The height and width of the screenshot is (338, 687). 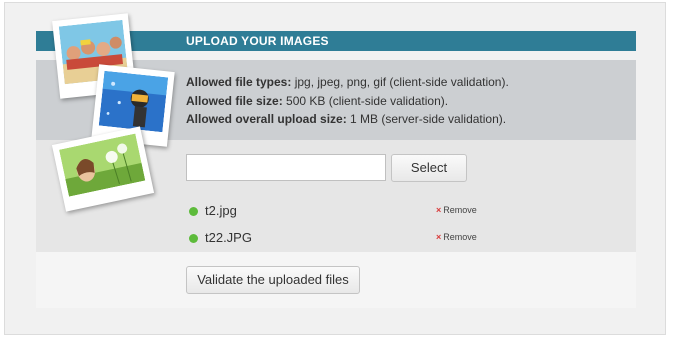 What do you see at coordinates (239, 82) in the screenshot?
I see `rule-file-types-label: Allowed file types:` at bounding box center [239, 82].